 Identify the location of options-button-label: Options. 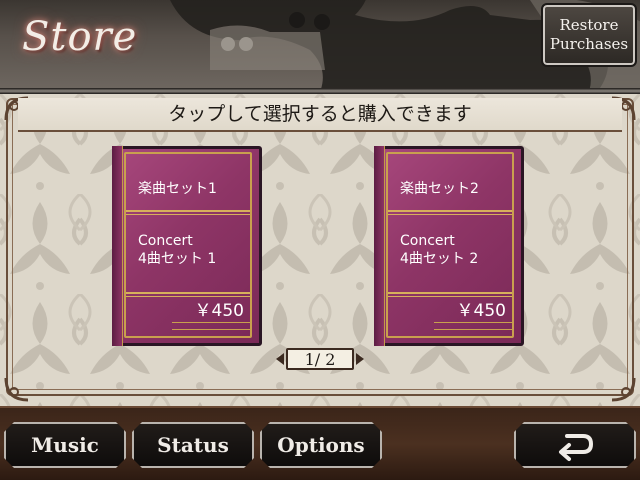
(321, 445).